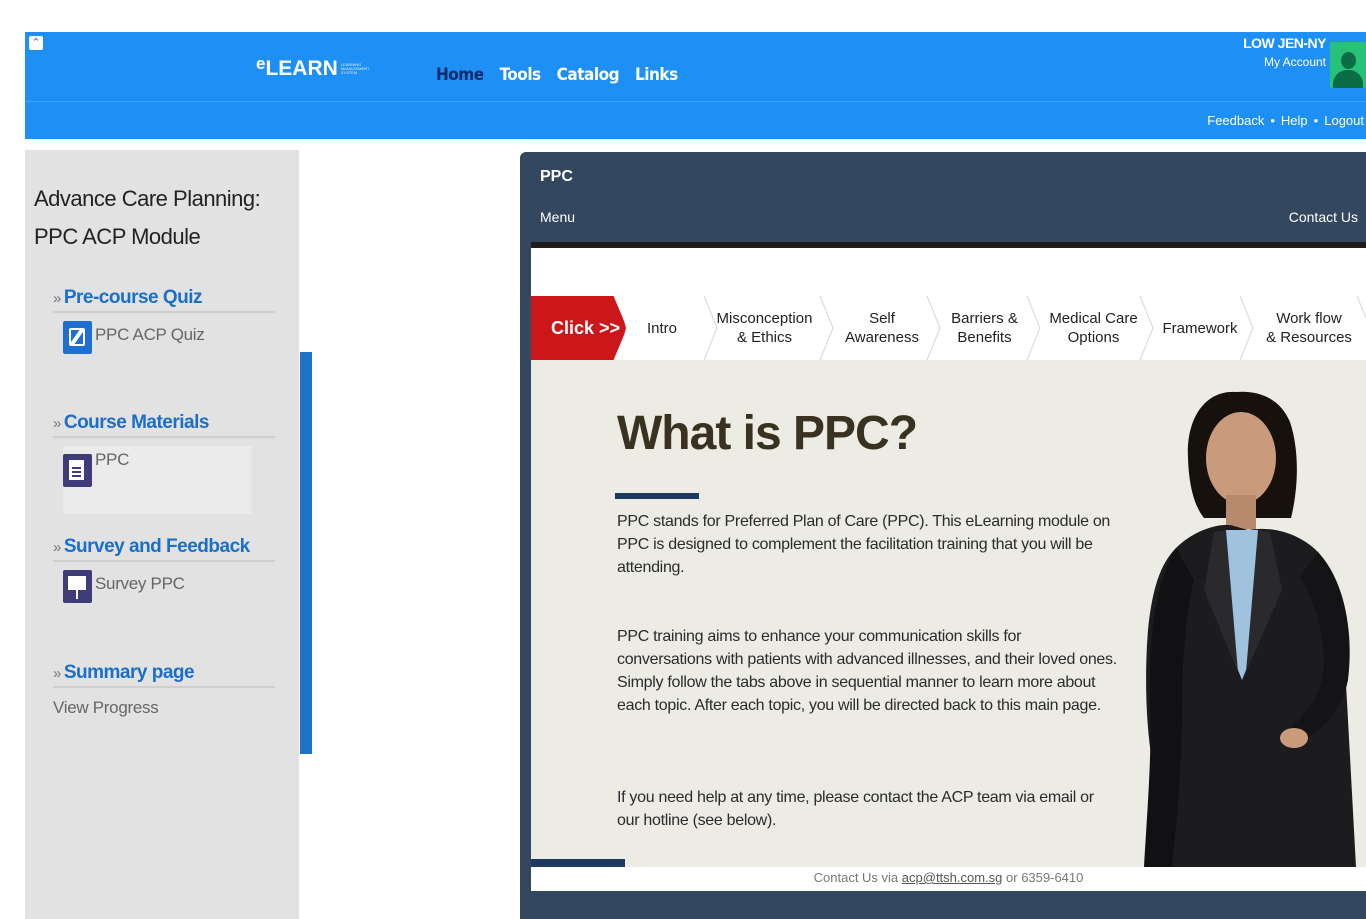  What do you see at coordinates (578, 863) in the screenshot?
I see `footer-accent-bar` at bounding box center [578, 863].